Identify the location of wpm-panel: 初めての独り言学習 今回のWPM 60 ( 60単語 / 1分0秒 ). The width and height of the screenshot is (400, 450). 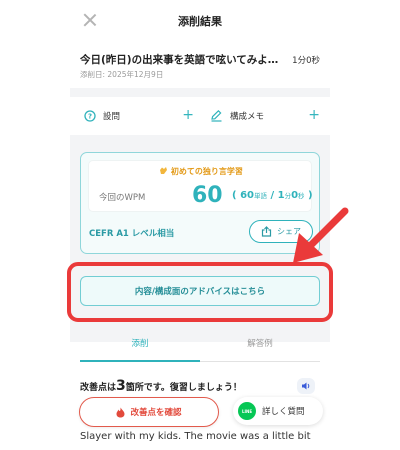
(200, 186).